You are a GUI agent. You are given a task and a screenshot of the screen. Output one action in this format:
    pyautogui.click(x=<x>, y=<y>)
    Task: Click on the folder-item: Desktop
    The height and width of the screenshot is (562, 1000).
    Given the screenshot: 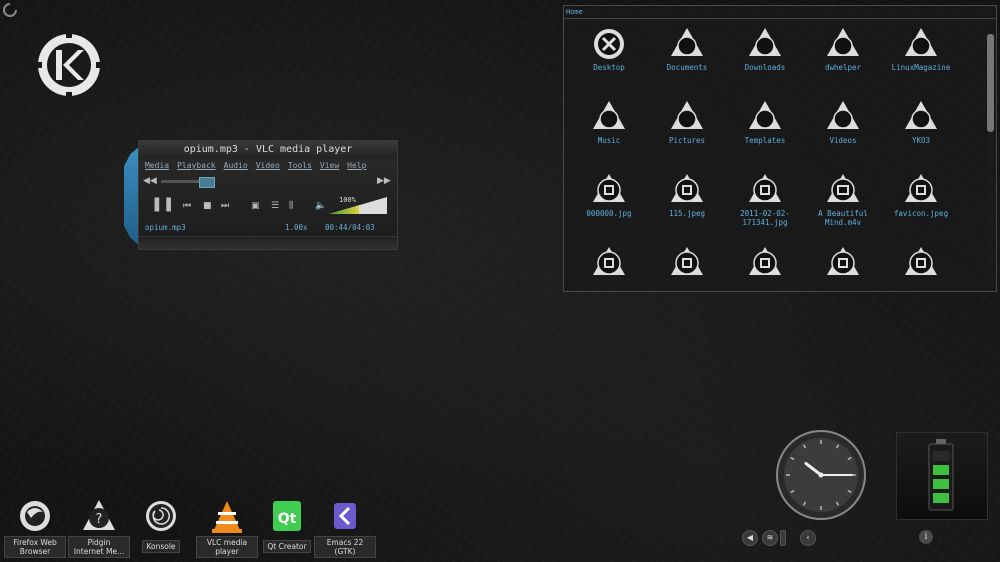 What is the action you would take?
    pyautogui.click(x=609, y=49)
    